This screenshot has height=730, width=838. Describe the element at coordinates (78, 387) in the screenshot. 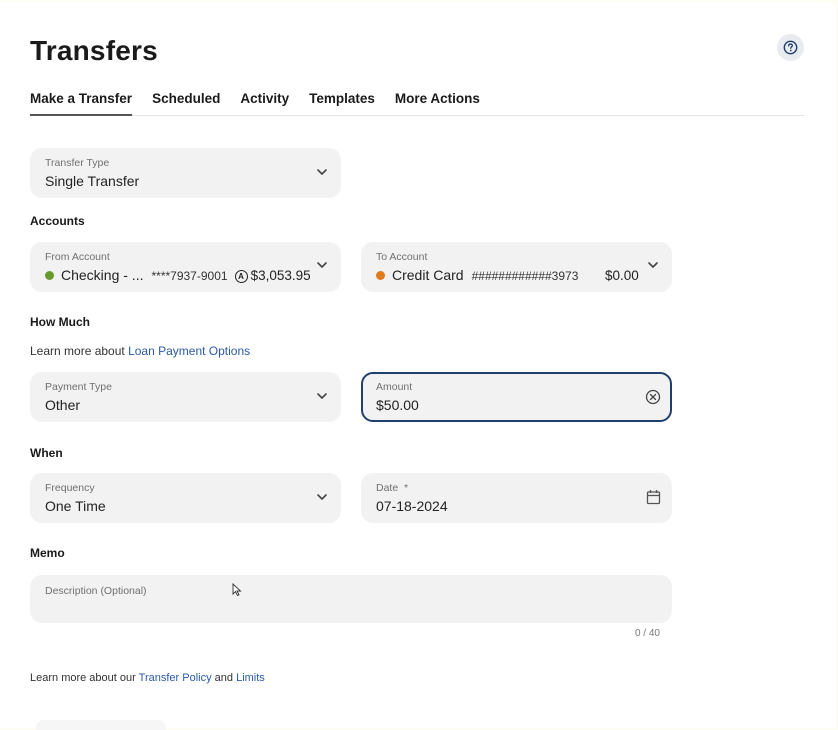

I see `payment-type-label: Payment Type` at that location.